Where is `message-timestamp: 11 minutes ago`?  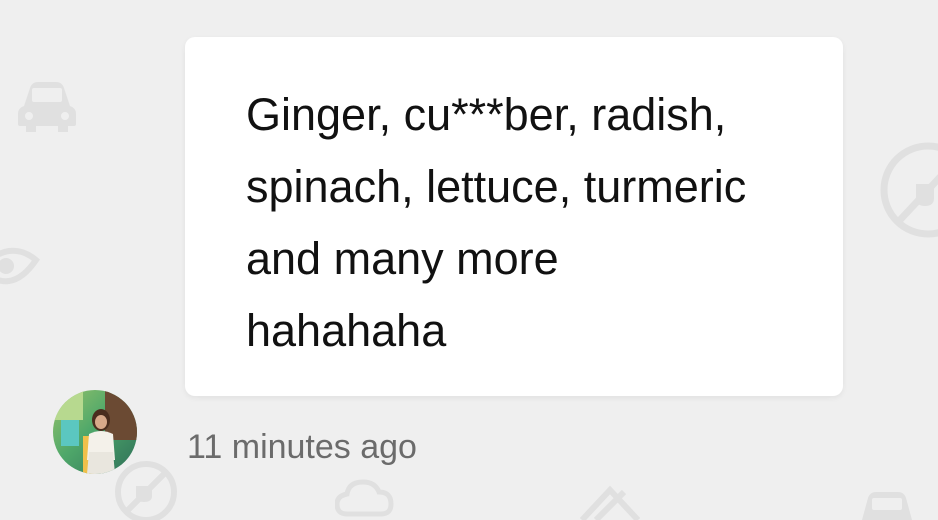 message-timestamp: 11 minutes ago is located at coordinates (302, 447).